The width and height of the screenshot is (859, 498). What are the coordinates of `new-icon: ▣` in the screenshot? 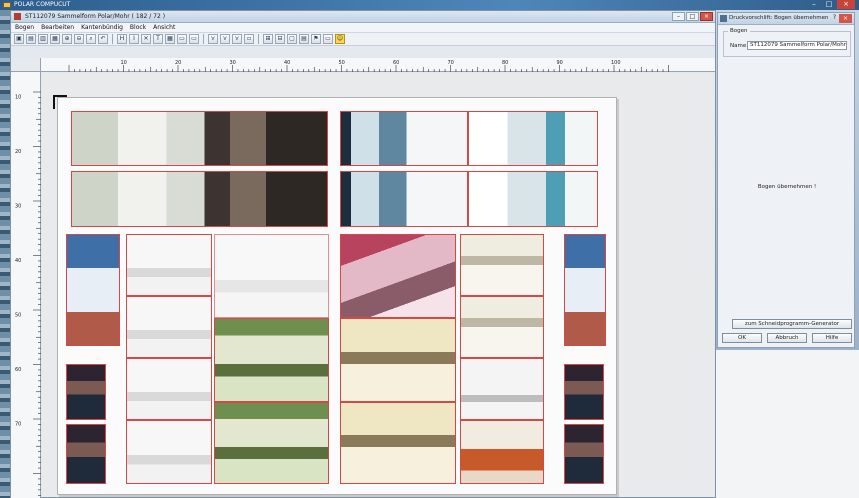 It's located at (19, 39).